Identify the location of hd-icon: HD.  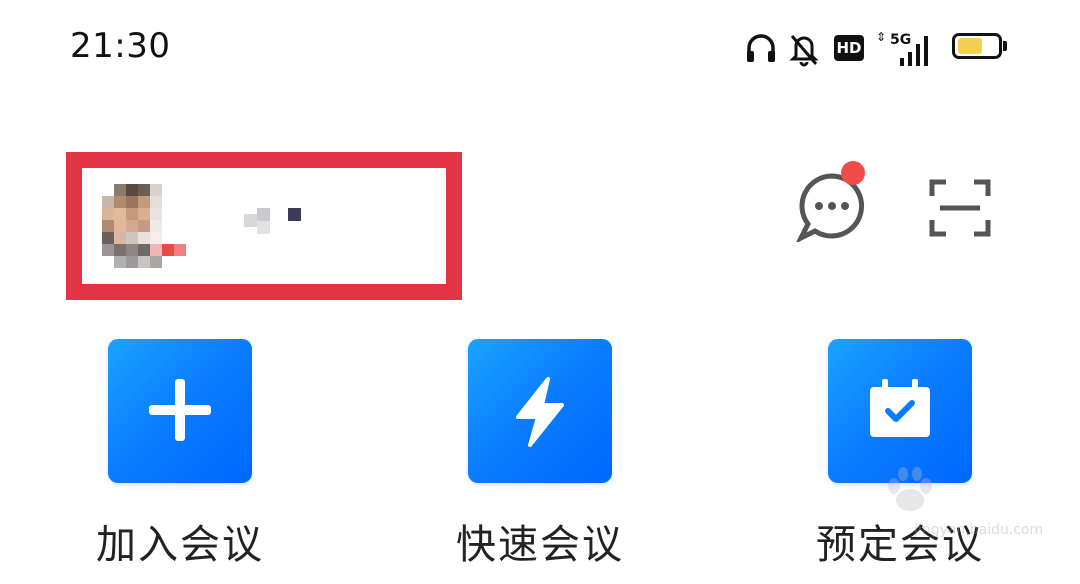
(849, 48).